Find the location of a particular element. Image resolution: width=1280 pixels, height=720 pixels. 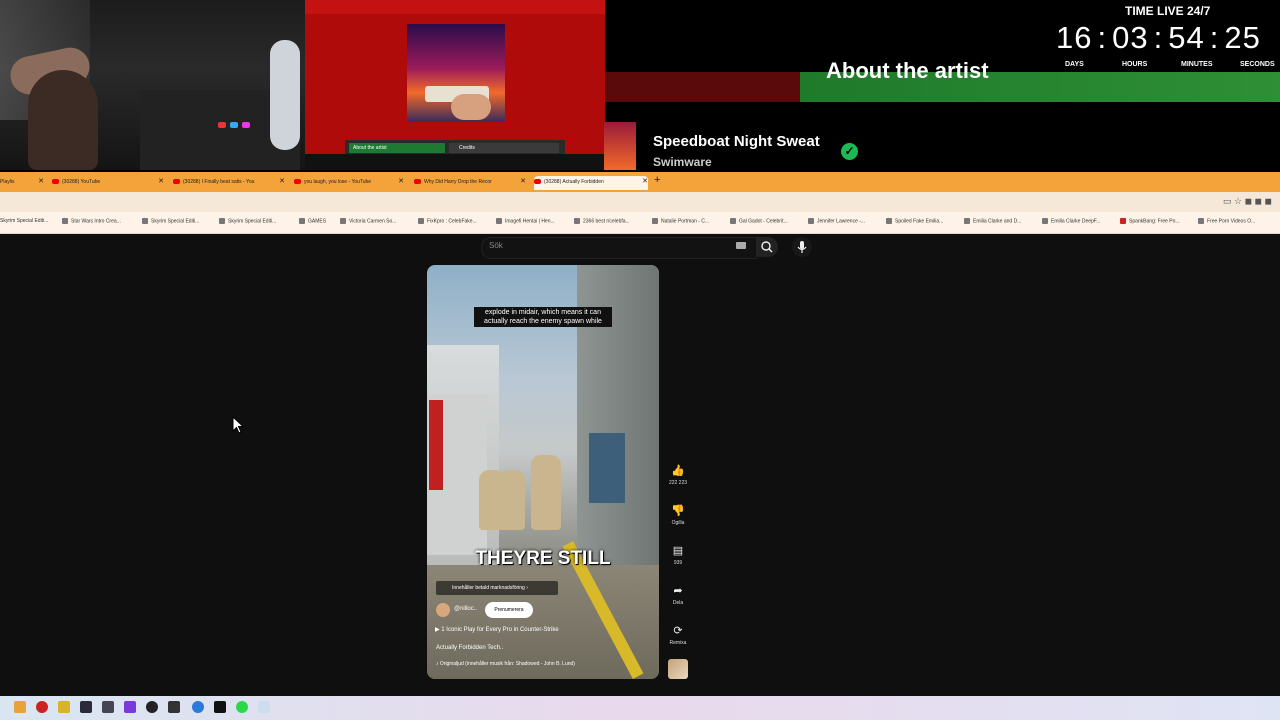

sound-thumbnail is located at coordinates (678, 669).